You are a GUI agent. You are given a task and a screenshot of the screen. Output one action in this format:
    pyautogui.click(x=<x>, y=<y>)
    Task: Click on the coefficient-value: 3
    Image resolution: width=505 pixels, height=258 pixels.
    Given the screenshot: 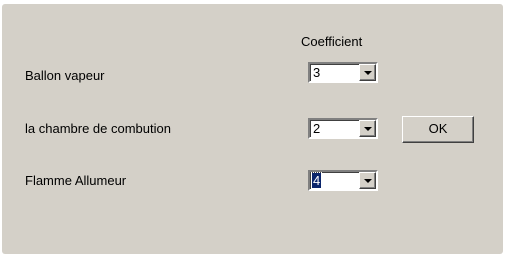 What is the action you would take?
    pyautogui.click(x=317, y=72)
    